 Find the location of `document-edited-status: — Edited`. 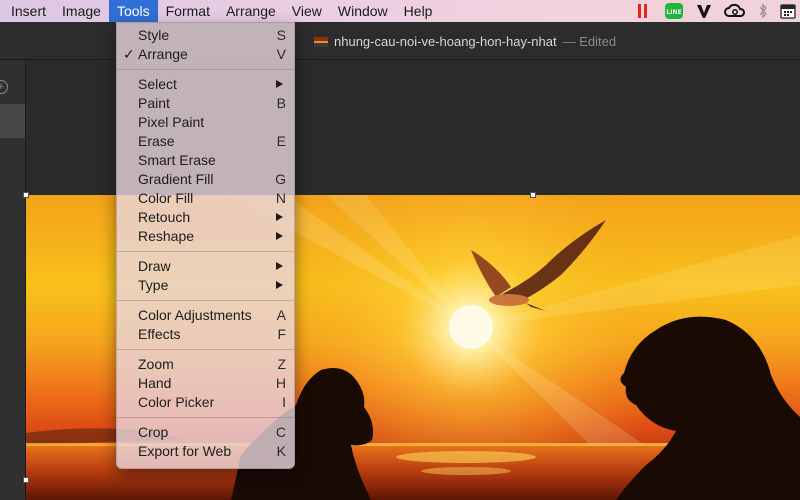

document-edited-status: — Edited is located at coordinates (589, 41).